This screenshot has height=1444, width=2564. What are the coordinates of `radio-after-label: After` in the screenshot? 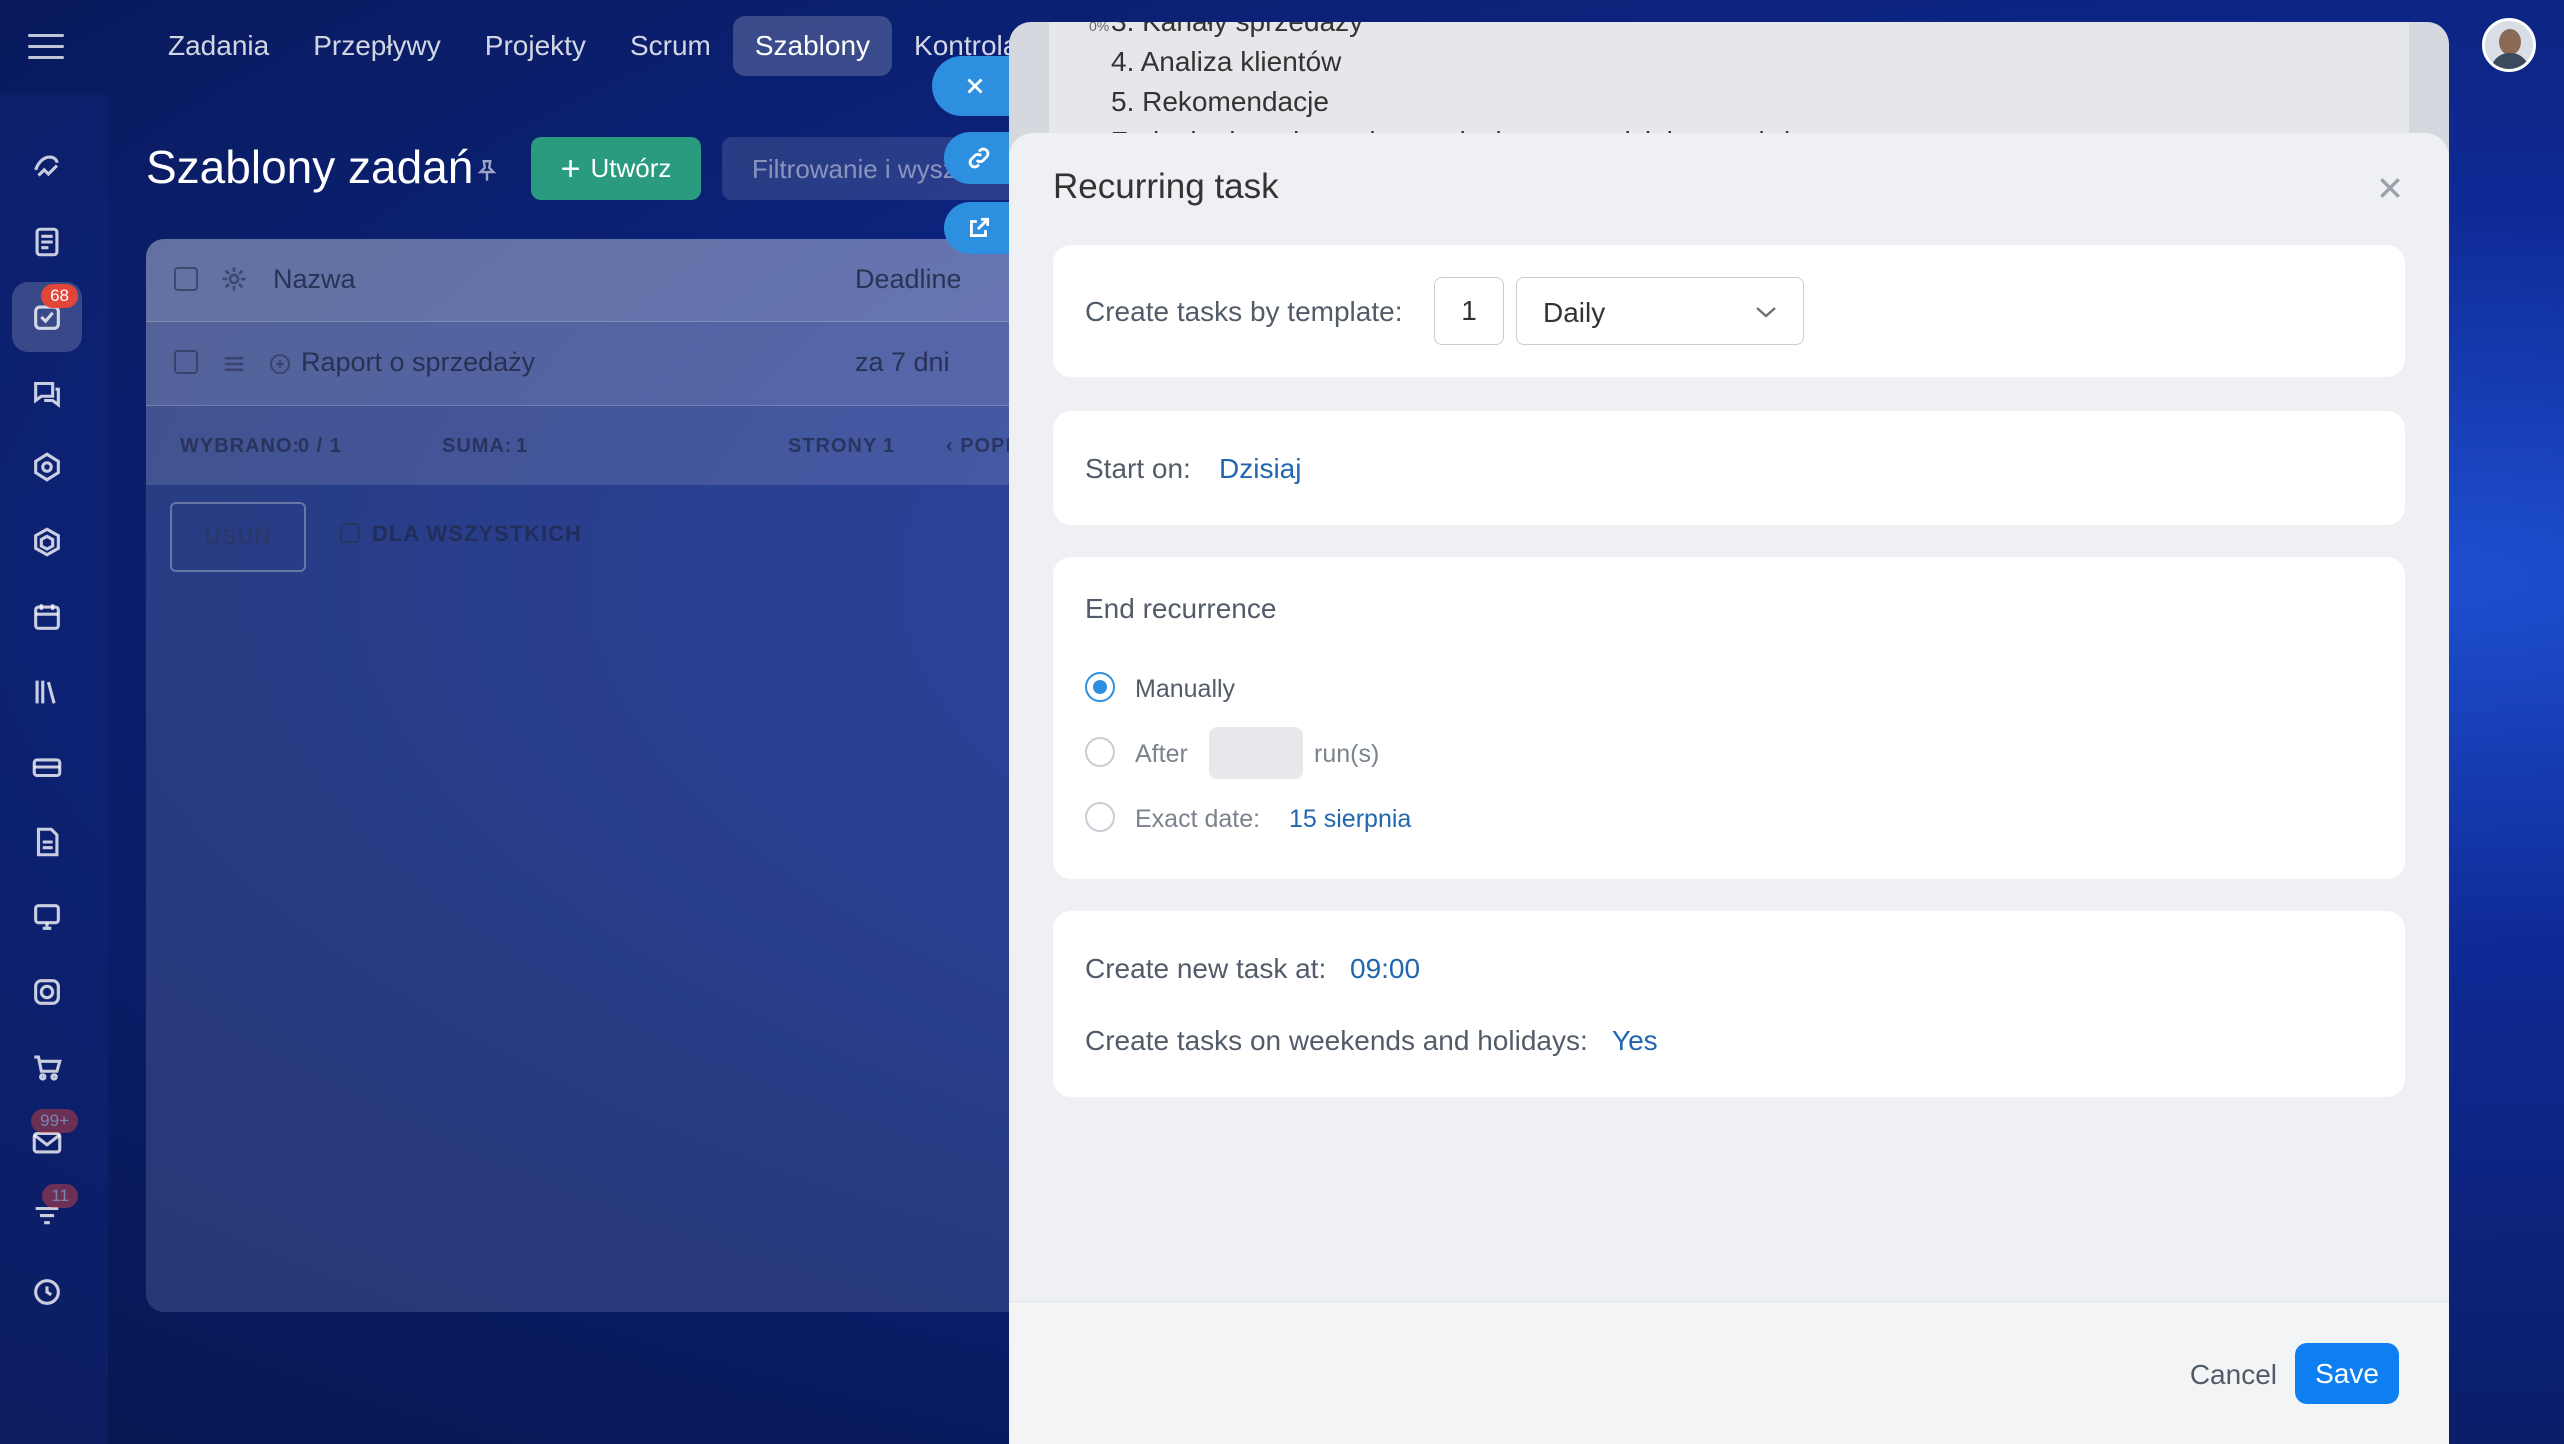 It's located at (1161, 754).